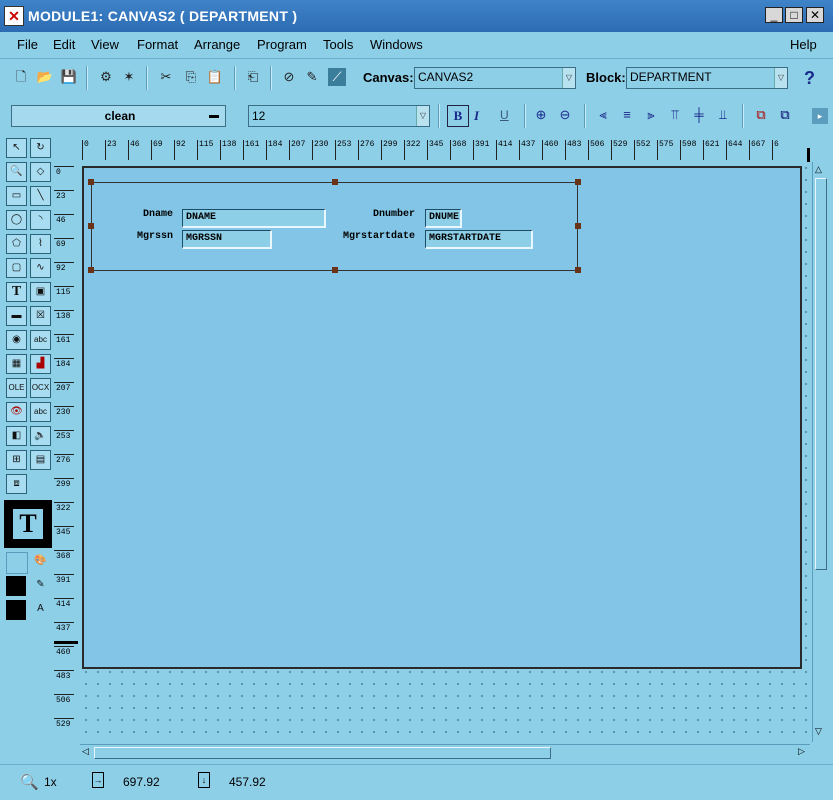  Describe the element at coordinates (803, 44) in the screenshot. I see `menu-help: Help` at that location.